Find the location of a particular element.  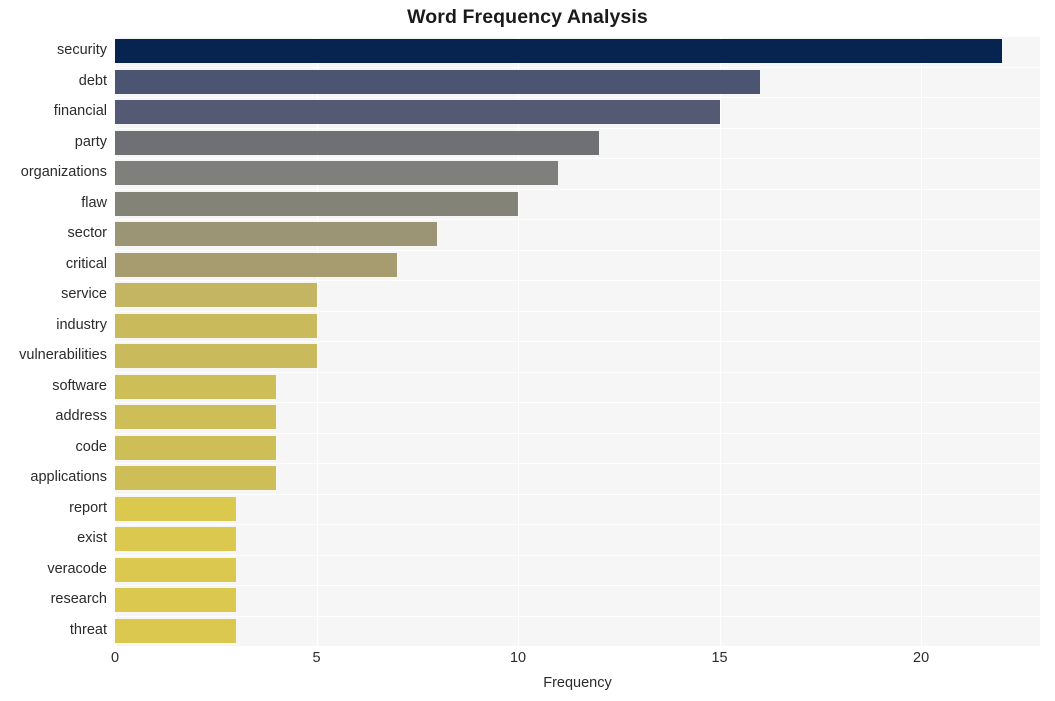

y-tick-label: party is located at coordinates (90, 141).